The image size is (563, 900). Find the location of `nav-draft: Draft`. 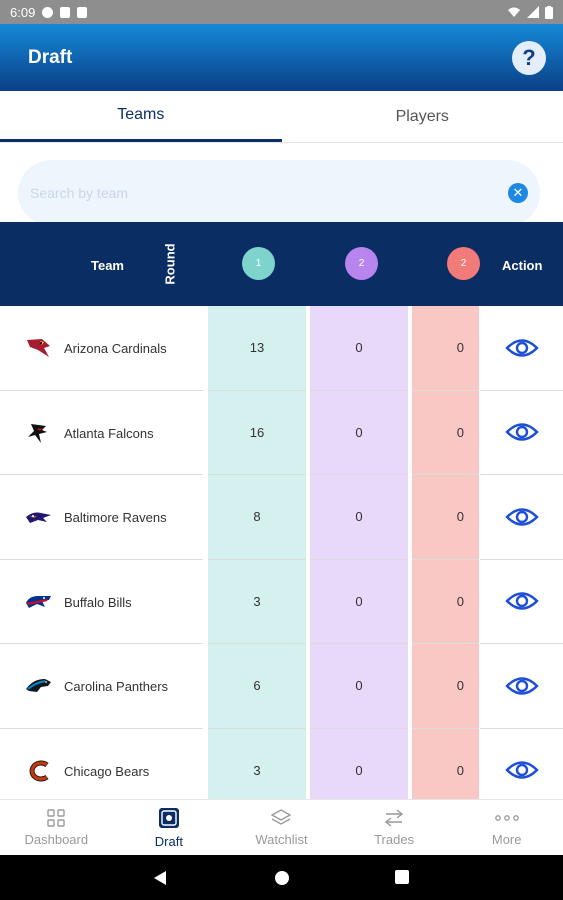

nav-draft: Draft is located at coordinates (169, 827).